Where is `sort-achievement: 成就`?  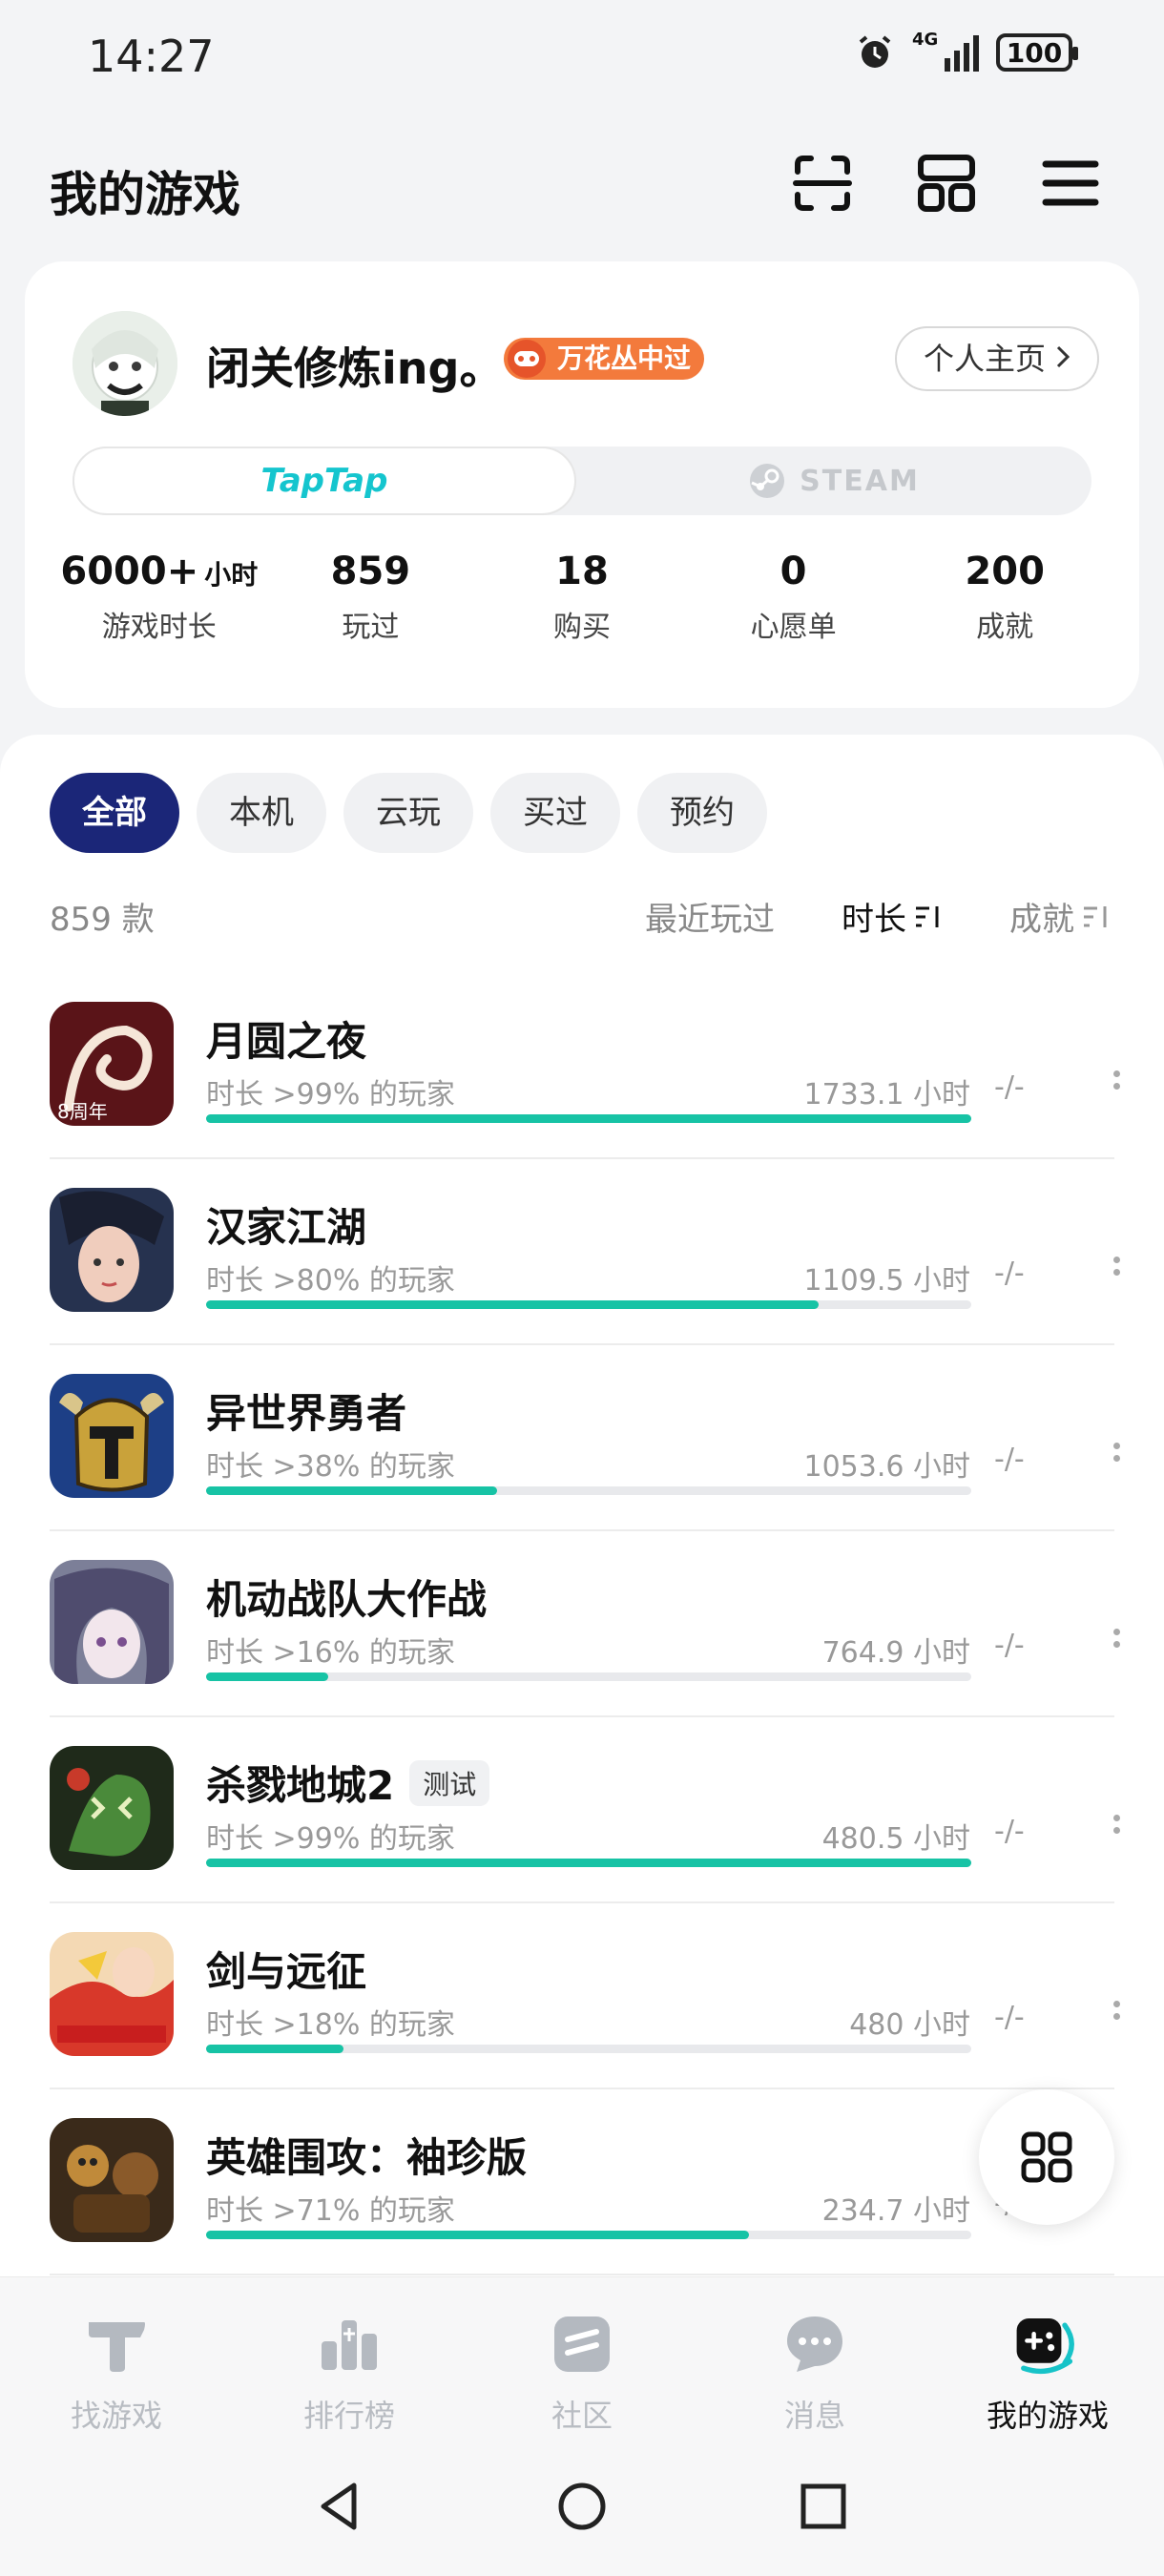
sort-achievement: 成就 is located at coordinates (1060, 916).